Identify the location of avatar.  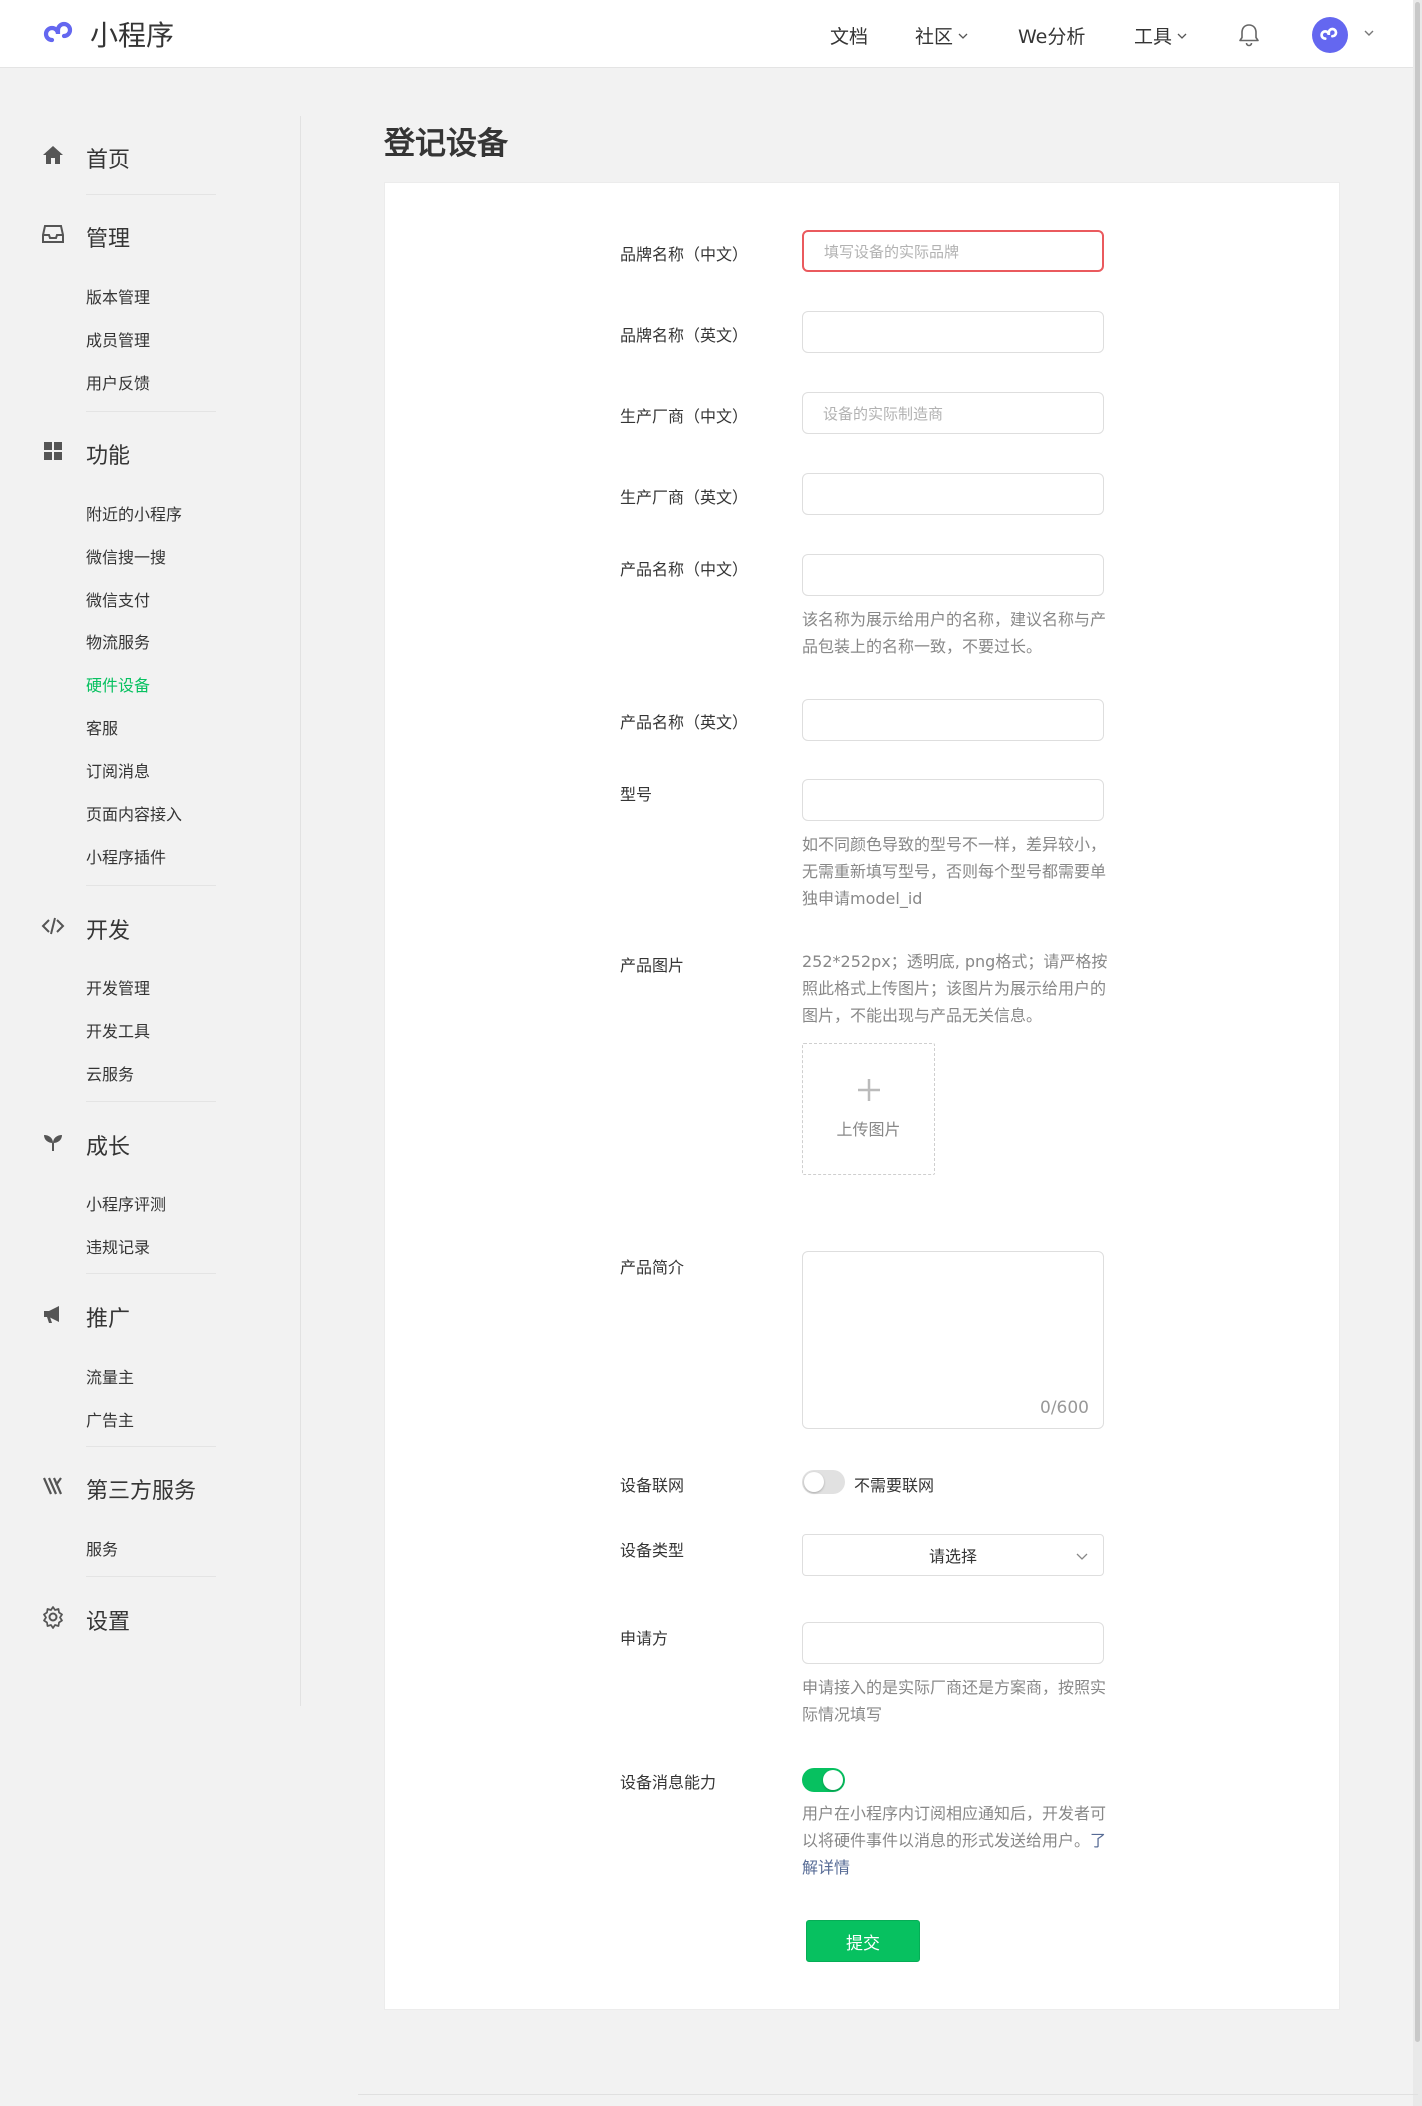
(1330, 35).